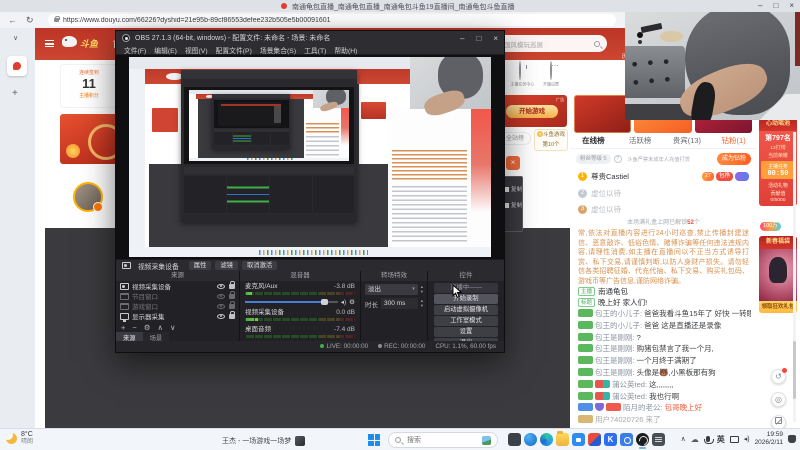 Image resolution: width=800 pixels, height=450 pixels. I want to click on checkin-card: 连续签到 11 主播积分, so click(89, 86).